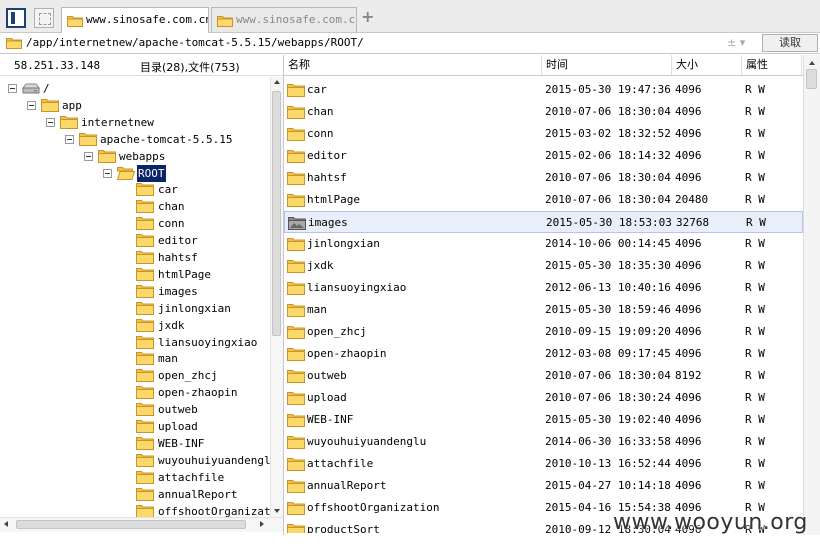 The image size is (820, 555). I want to click on file-time: 2015-04-27 10:14:18, so click(608, 485).